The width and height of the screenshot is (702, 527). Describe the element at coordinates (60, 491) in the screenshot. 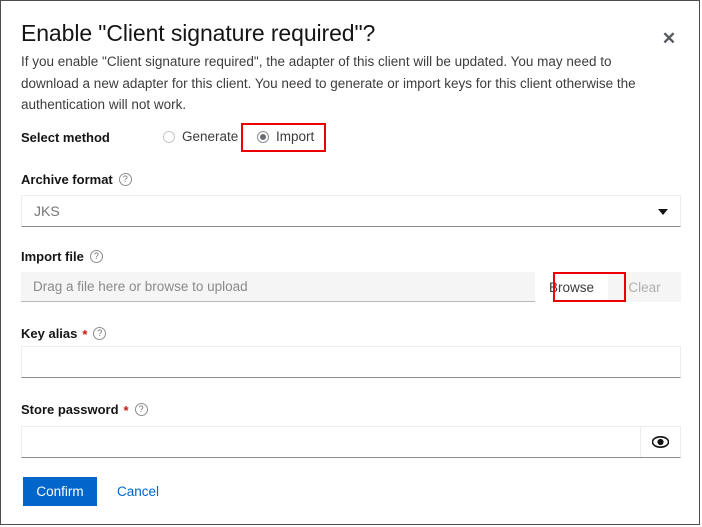

I see `confirm-button: Confirm` at that location.